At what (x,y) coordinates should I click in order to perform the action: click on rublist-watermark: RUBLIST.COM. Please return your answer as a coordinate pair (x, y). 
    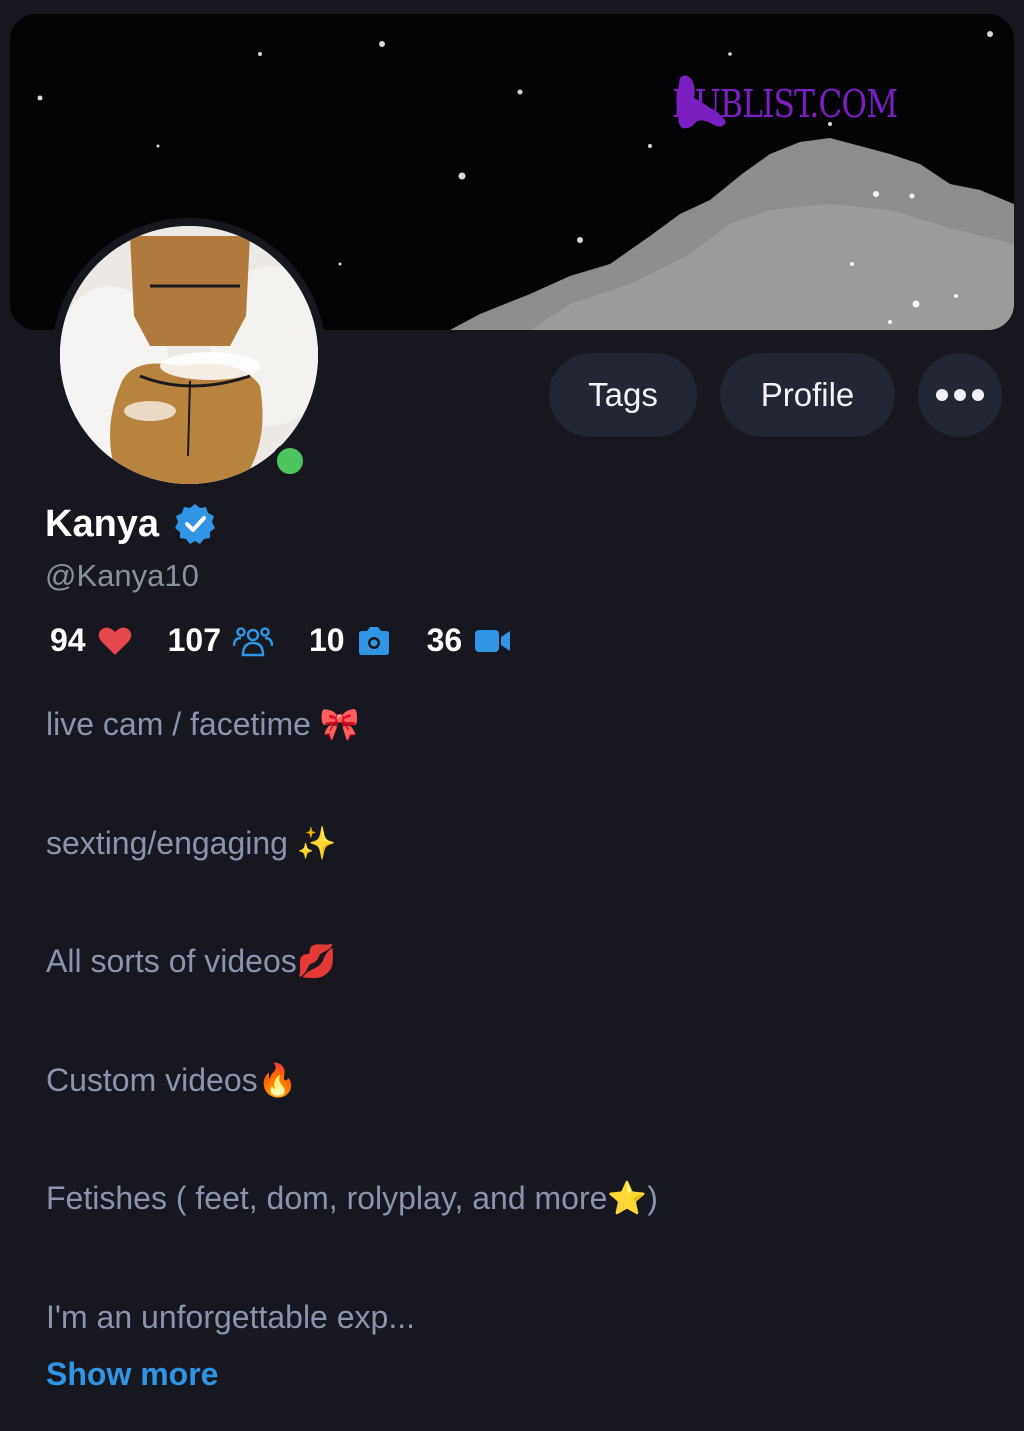
    Looking at the image, I should click on (809, 104).